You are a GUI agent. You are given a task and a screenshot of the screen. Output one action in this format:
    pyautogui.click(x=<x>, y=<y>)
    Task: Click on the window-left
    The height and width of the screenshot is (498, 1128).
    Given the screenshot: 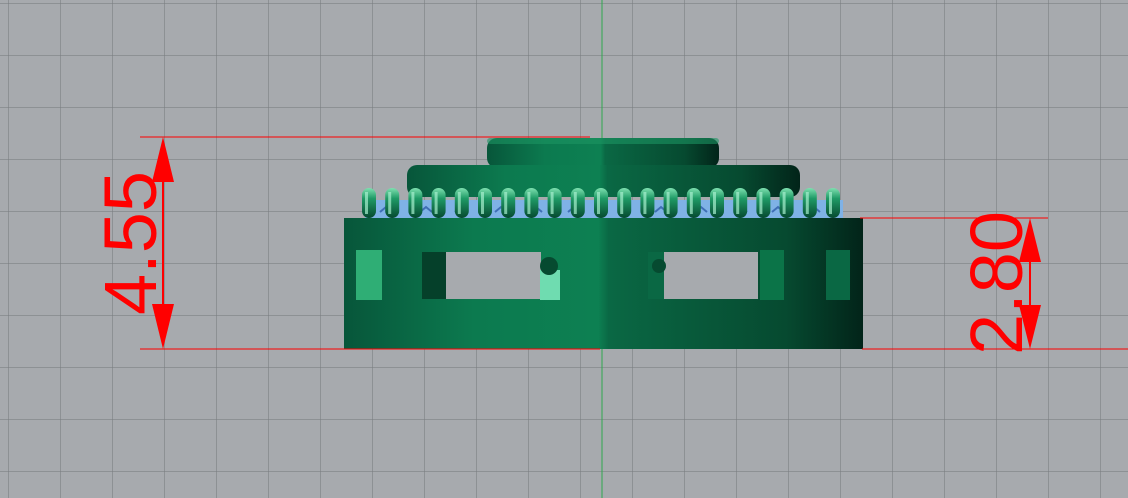 What is the action you would take?
    pyautogui.click(x=493, y=275)
    